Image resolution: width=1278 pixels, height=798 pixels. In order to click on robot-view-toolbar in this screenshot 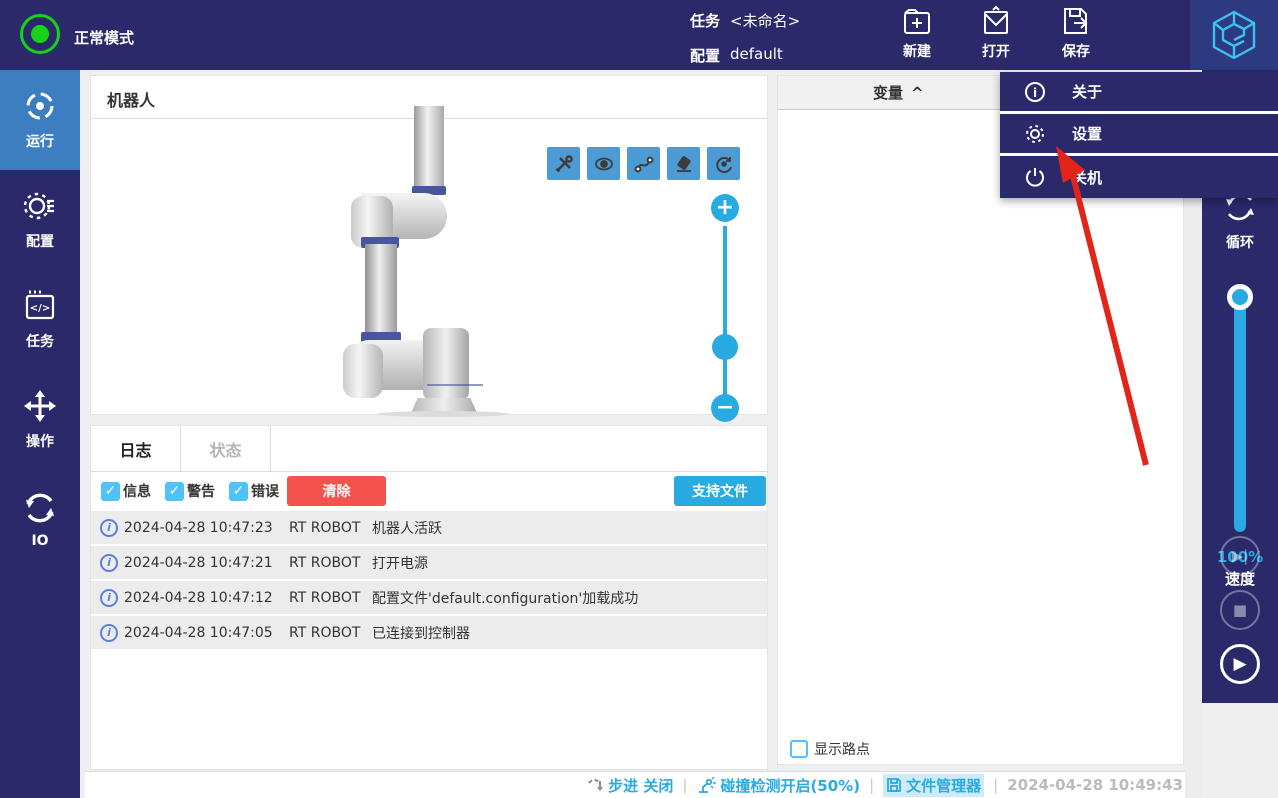, I will do `click(643, 163)`.